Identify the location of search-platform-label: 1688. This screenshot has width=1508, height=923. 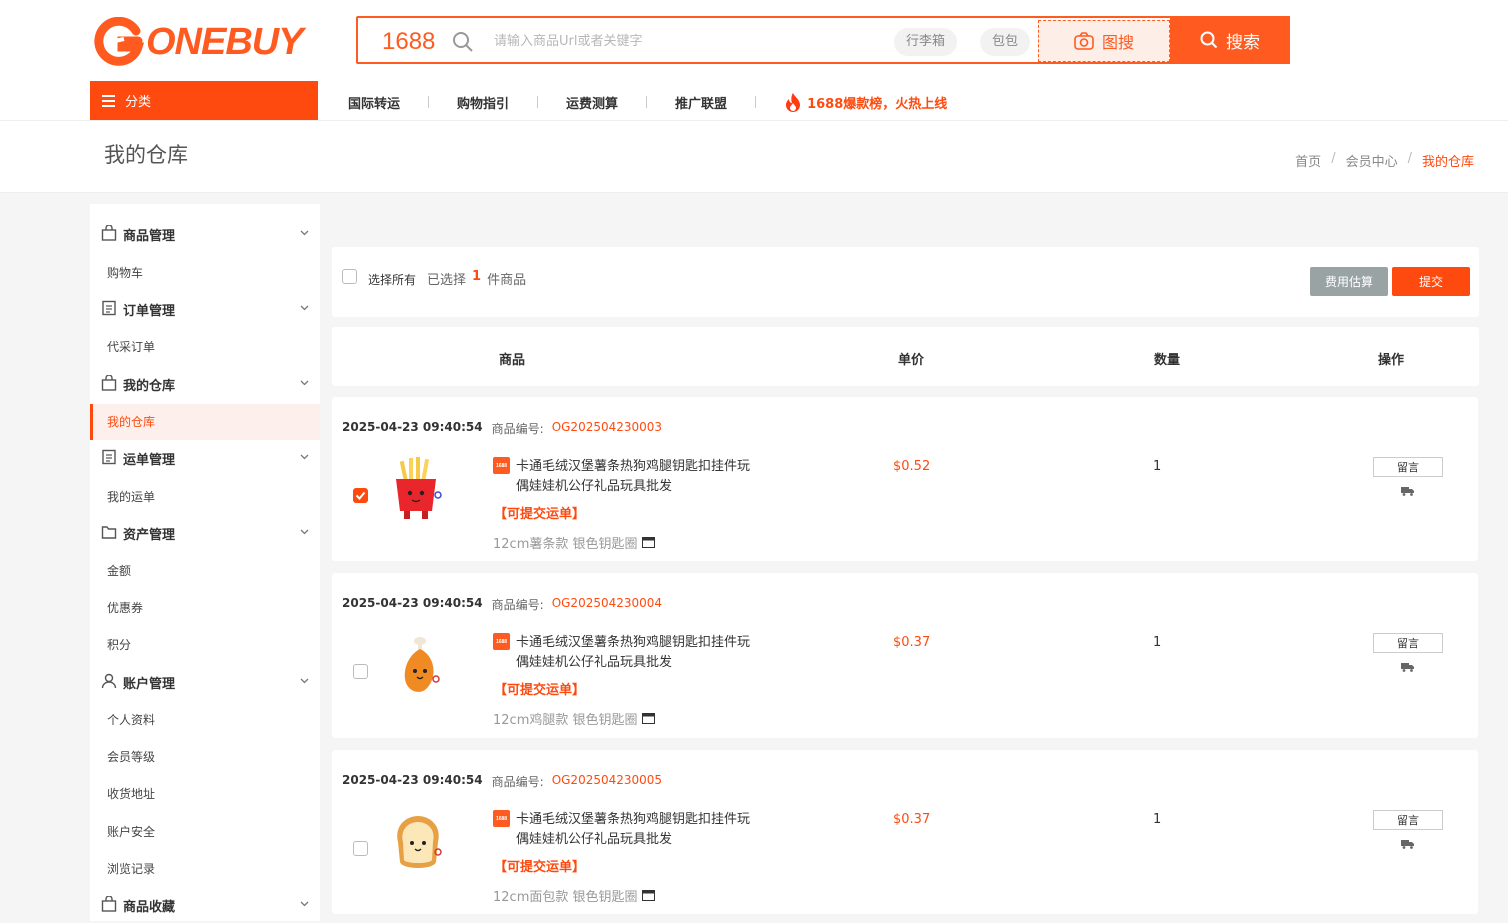
(408, 42).